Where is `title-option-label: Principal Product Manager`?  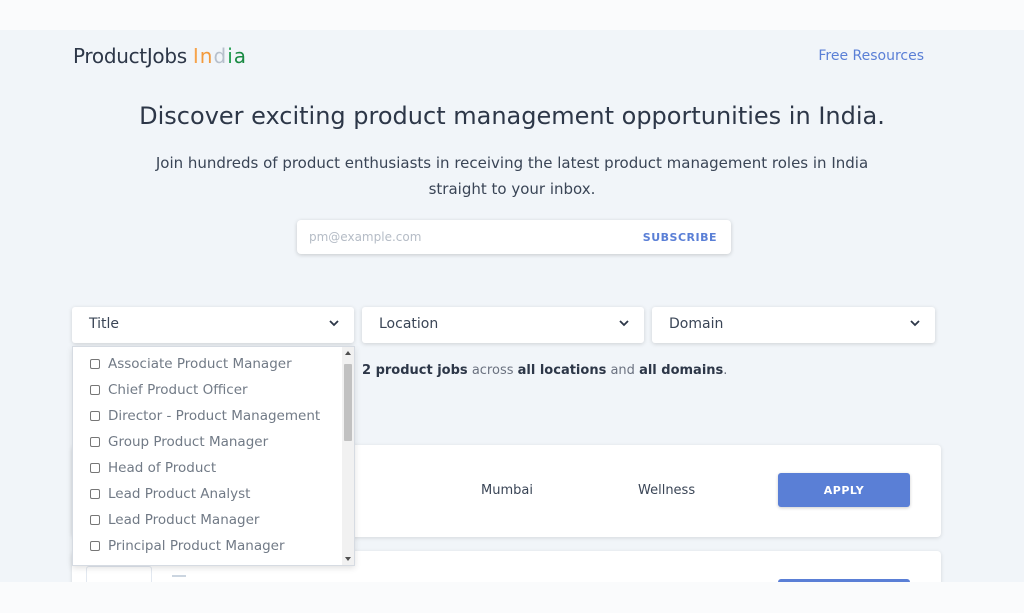
title-option-label: Principal Product Manager is located at coordinates (196, 546).